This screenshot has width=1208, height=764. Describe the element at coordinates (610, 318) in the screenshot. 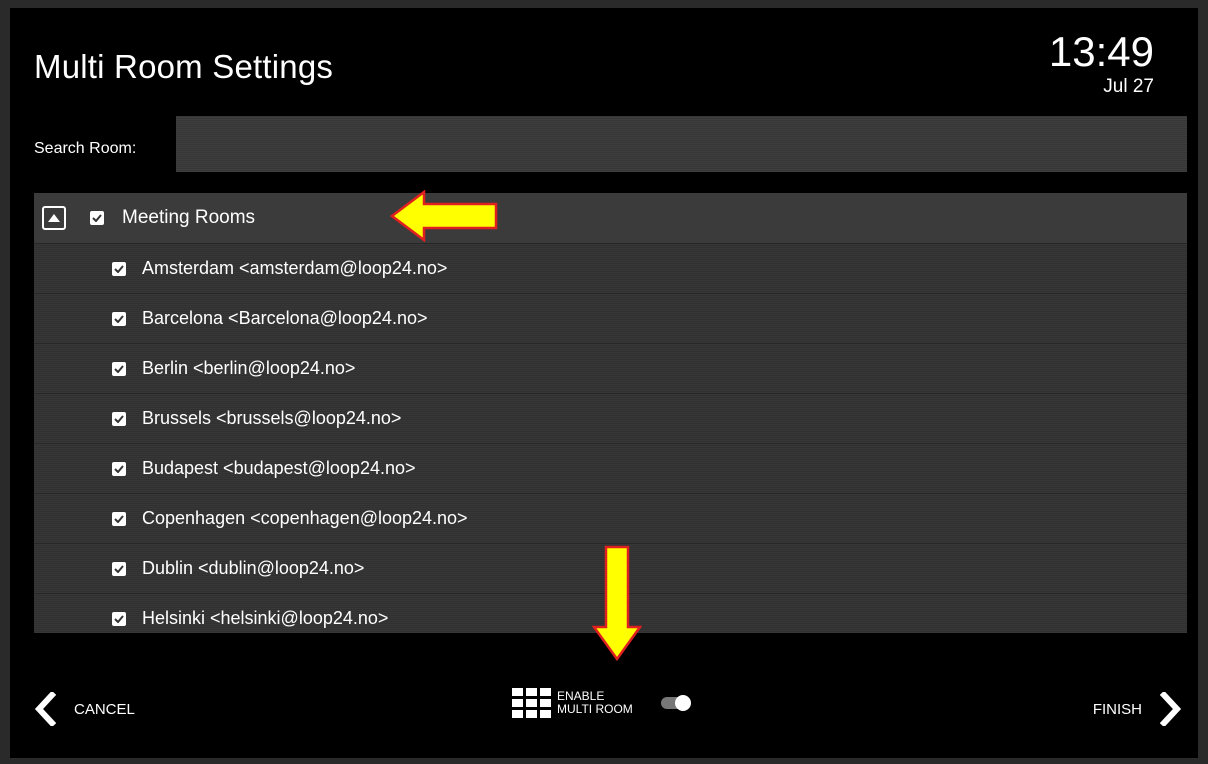

I see `room-row: Barcelona <Barcelona@loop24.no>` at that location.